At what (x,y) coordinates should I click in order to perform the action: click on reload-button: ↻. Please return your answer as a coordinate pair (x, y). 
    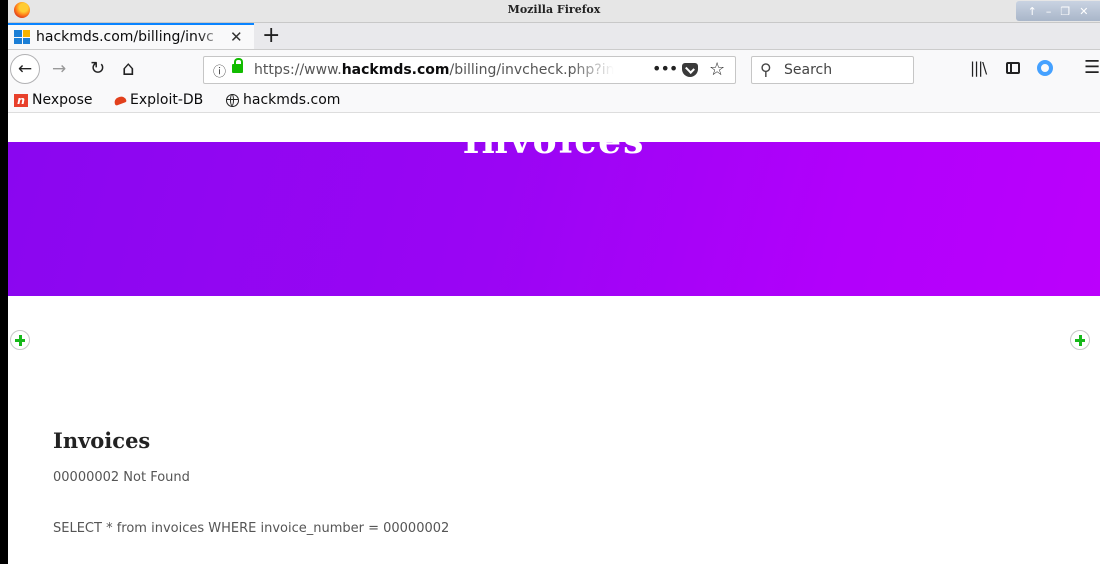
    Looking at the image, I should click on (97, 68).